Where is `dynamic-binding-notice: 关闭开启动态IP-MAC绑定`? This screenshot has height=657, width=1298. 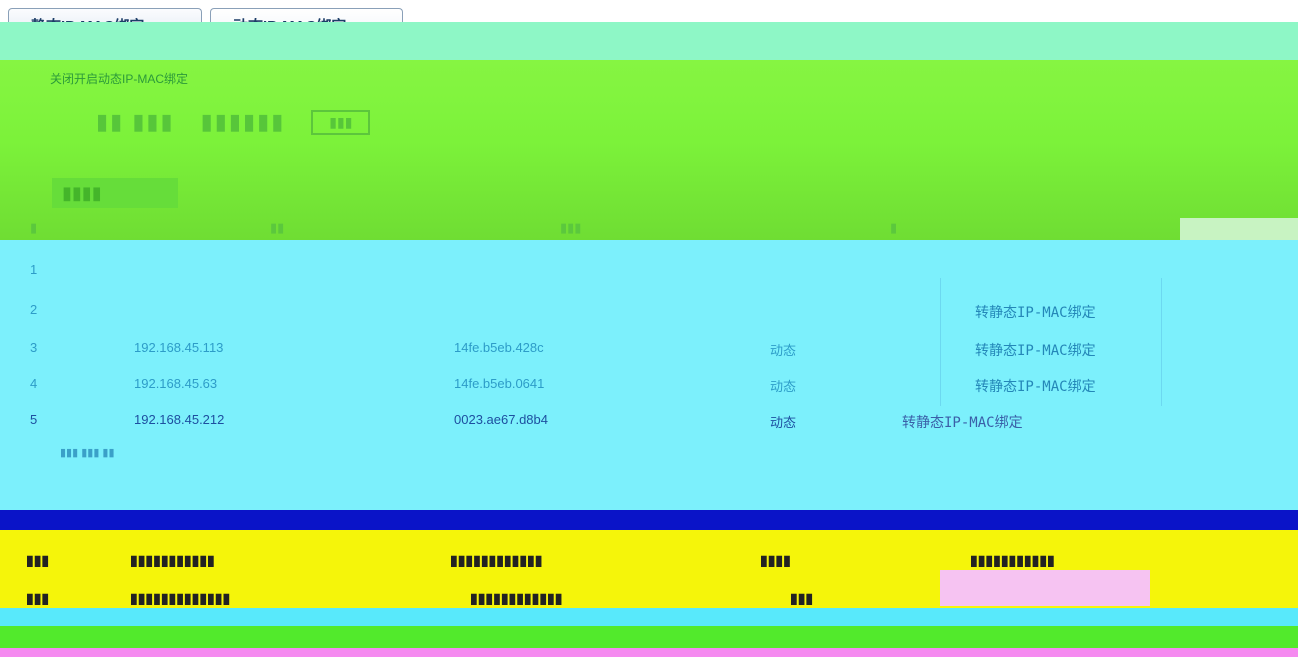 dynamic-binding-notice: 关闭开启动态IP-MAC绑定 is located at coordinates (119, 78).